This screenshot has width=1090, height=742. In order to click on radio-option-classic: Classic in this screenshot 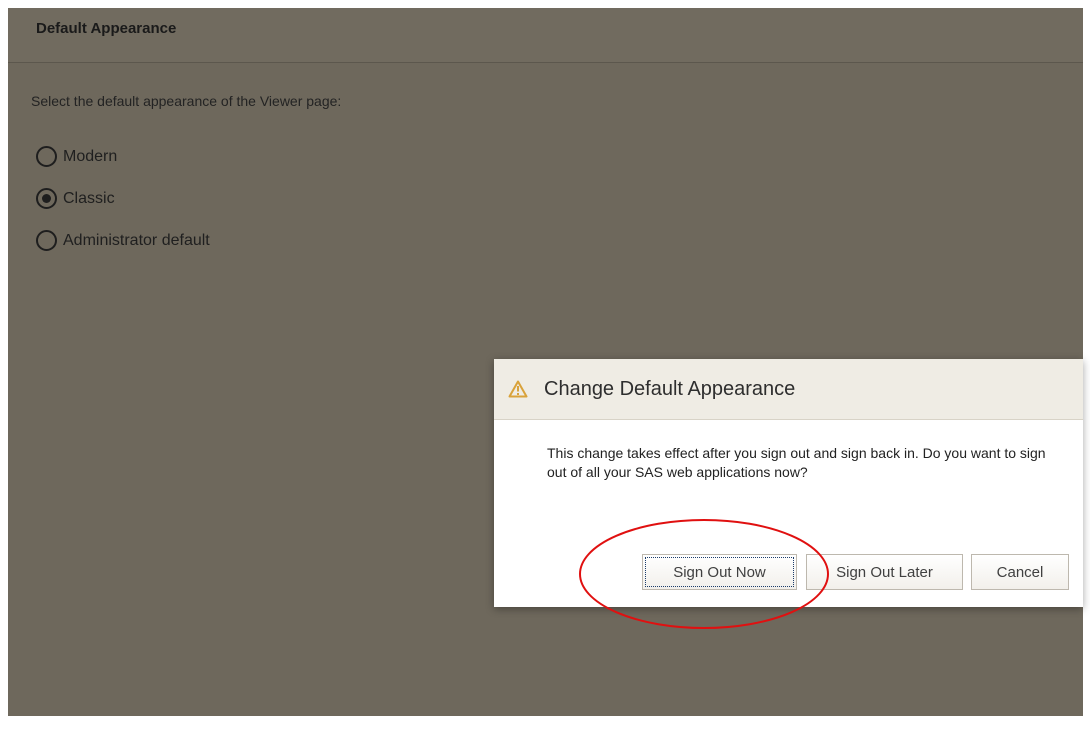, I will do `click(75, 198)`.